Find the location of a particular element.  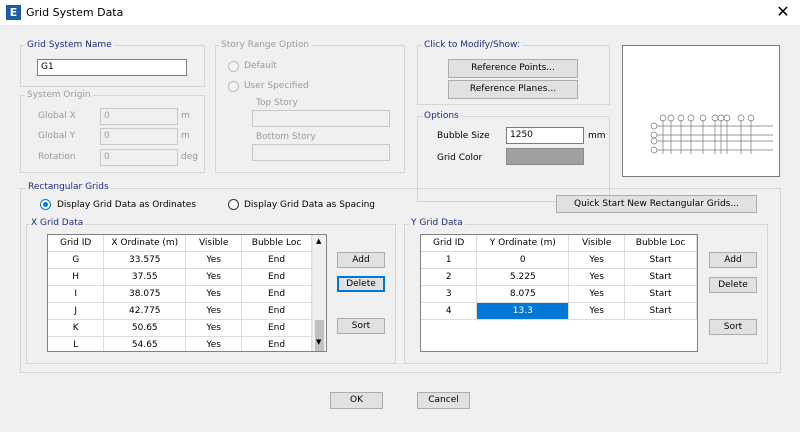

x-grid-scrollbar: ▲ ▼ is located at coordinates (319, 293).